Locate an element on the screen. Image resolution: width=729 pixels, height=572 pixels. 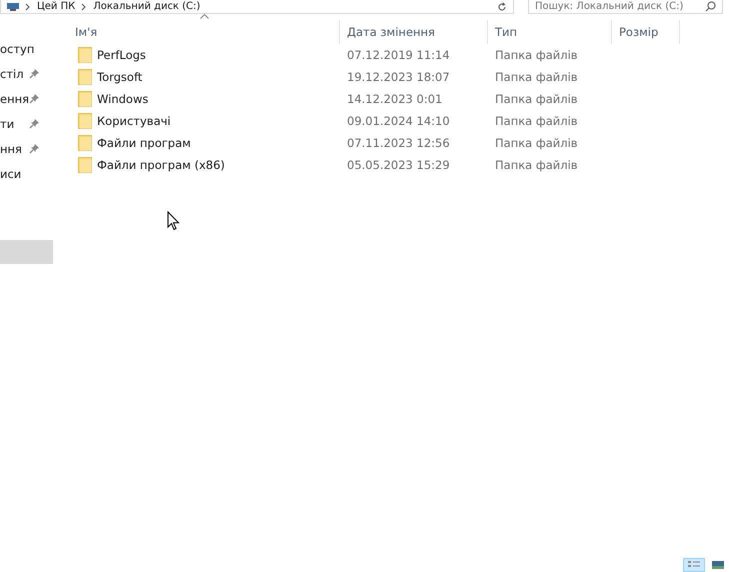
column-header: Тип is located at coordinates (550, 32).